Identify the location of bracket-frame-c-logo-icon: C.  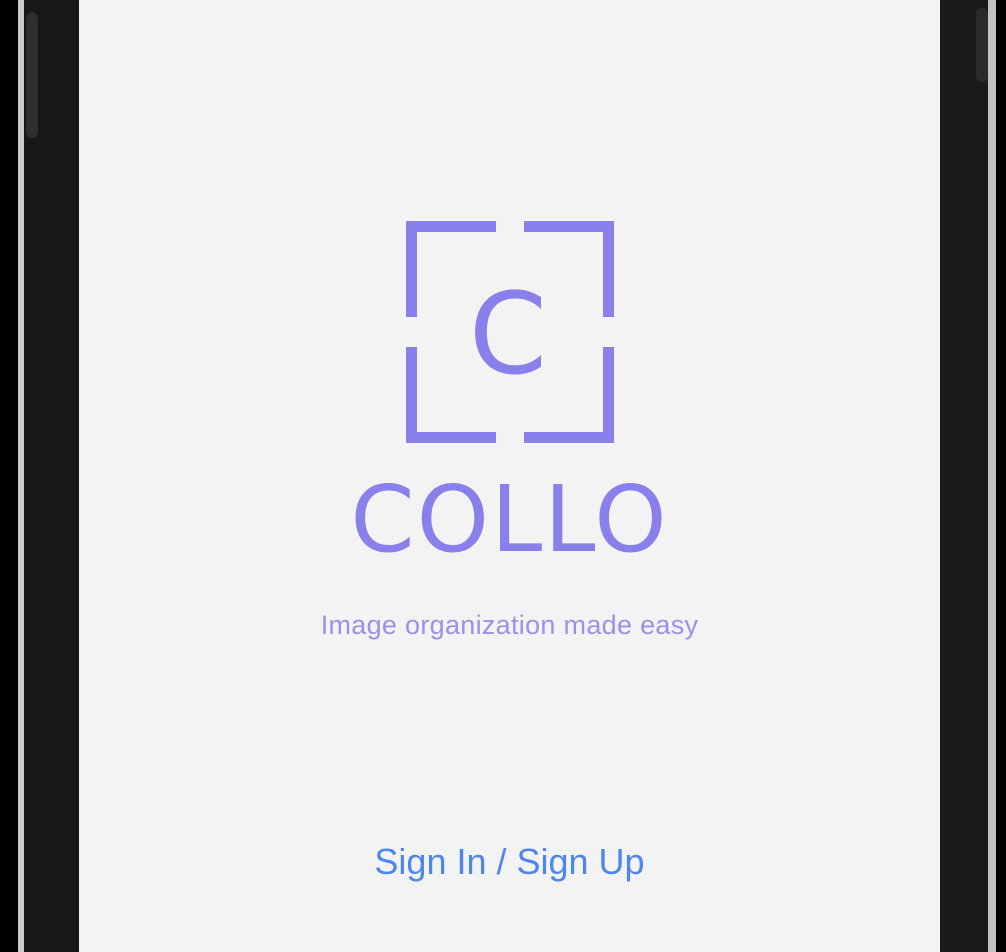
(510, 332).